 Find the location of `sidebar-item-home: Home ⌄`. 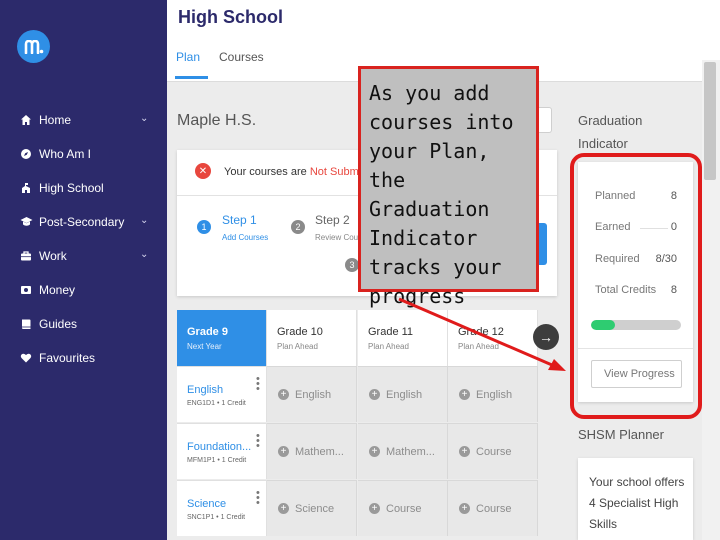

sidebar-item-home: Home ⌄ is located at coordinates (83, 120).